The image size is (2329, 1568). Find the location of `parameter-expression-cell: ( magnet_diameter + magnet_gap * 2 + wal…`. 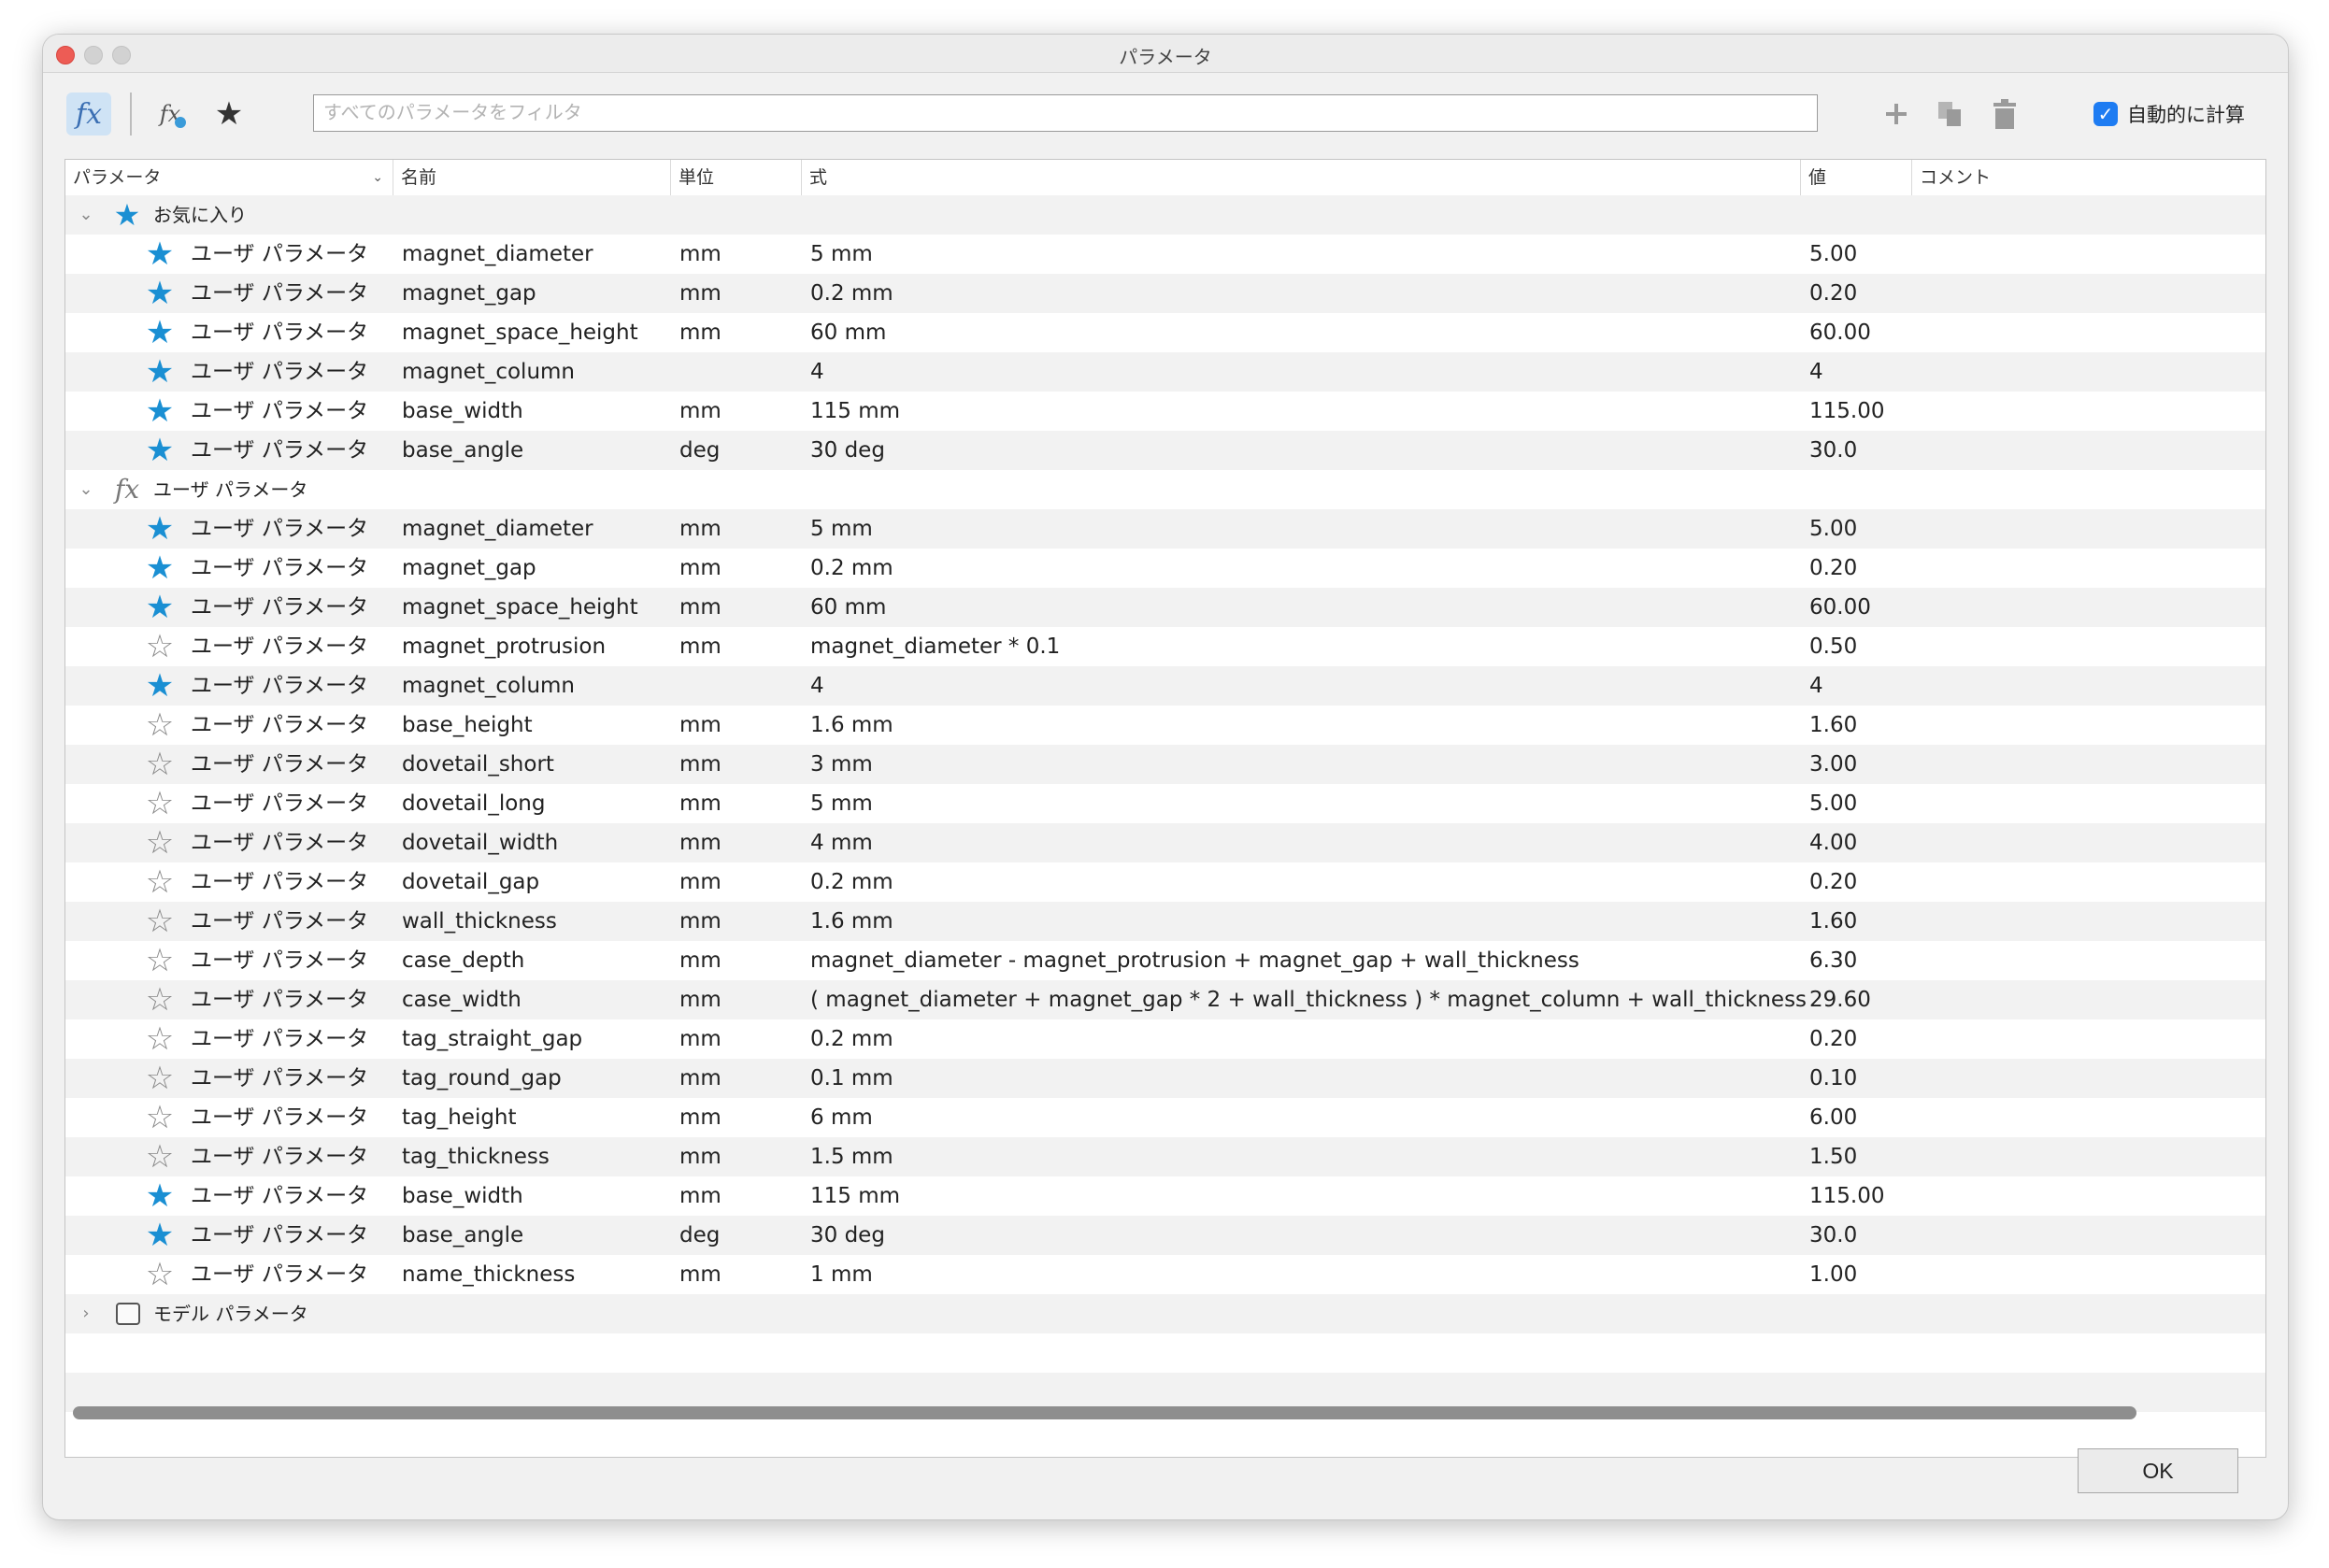

parameter-expression-cell: ( magnet_diameter + magnet_gap * 2 + wal… is located at coordinates (1308, 1000).